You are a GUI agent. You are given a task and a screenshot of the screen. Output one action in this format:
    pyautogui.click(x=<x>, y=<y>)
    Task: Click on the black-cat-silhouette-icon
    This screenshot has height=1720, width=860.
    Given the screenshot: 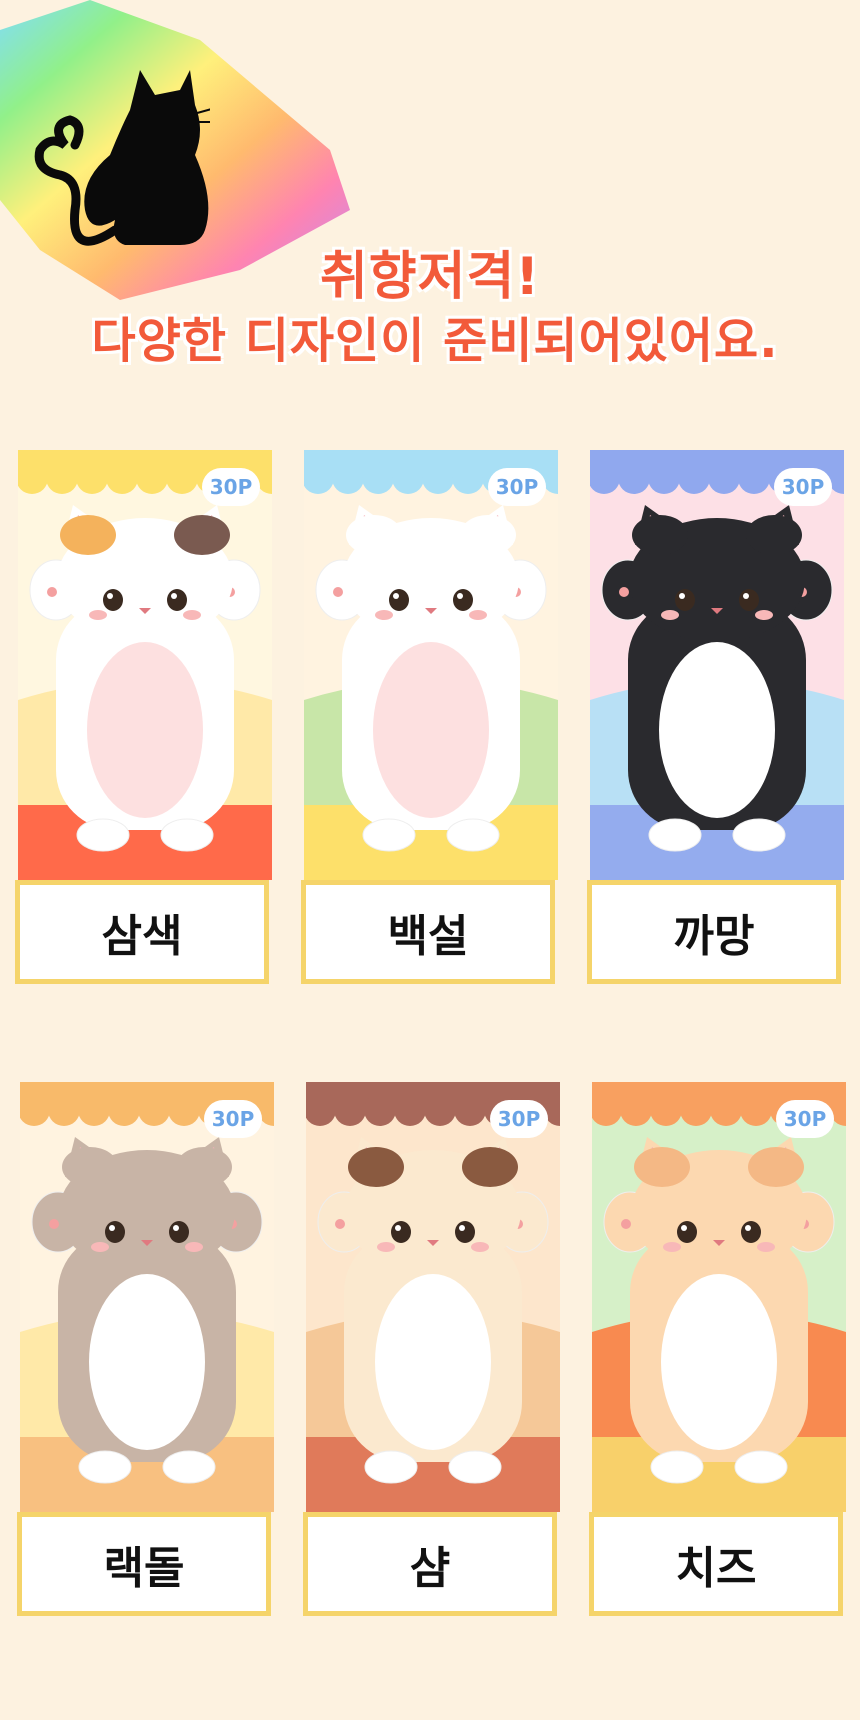 What is the action you would take?
    pyautogui.click(x=122, y=158)
    